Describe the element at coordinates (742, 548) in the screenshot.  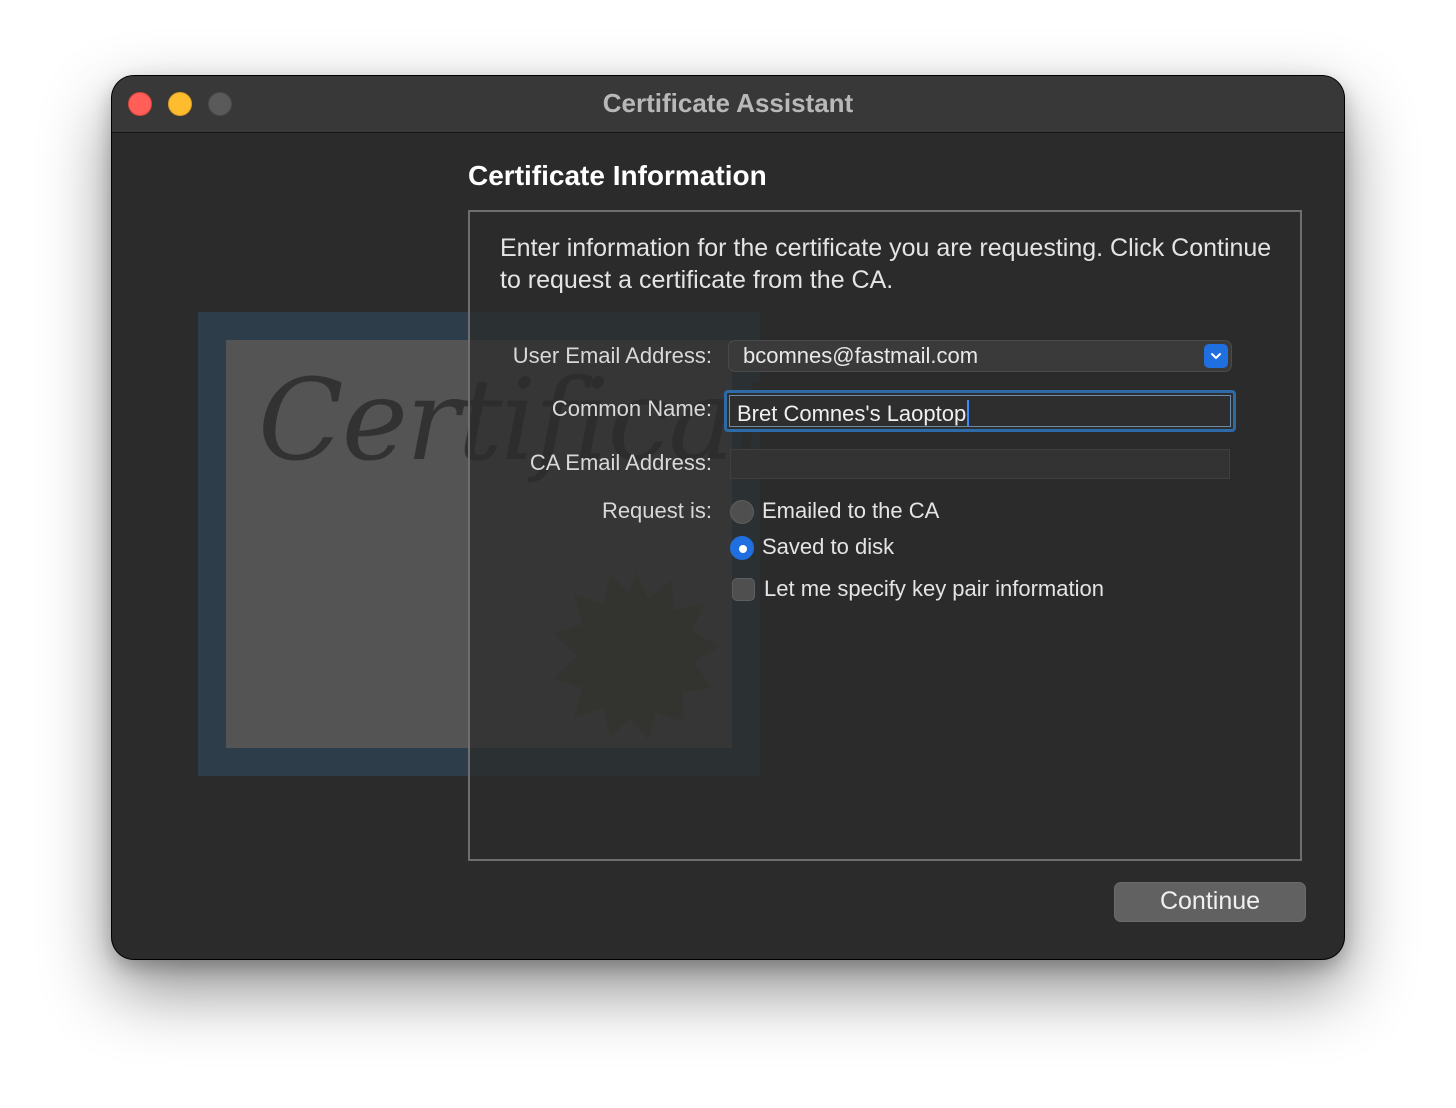
I see `radio-button-selected` at that location.